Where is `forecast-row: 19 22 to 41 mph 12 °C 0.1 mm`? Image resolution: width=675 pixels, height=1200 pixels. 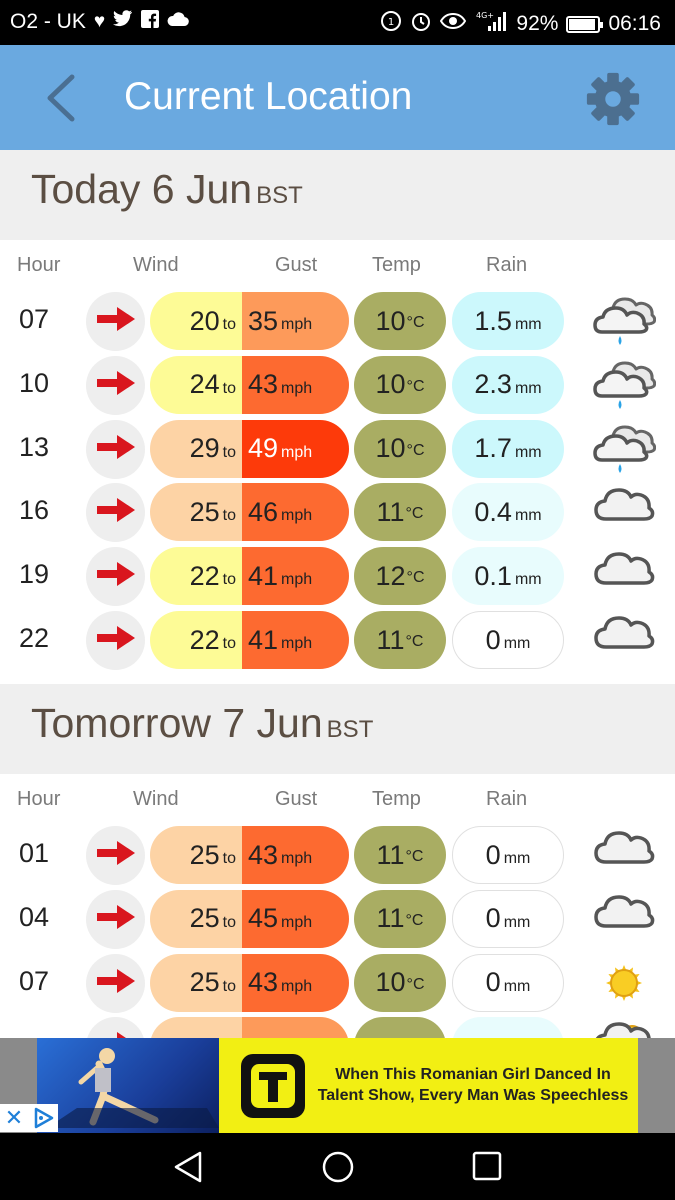 forecast-row: 19 22 to 41 mph 12 °C 0.1 mm is located at coordinates (337, 577).